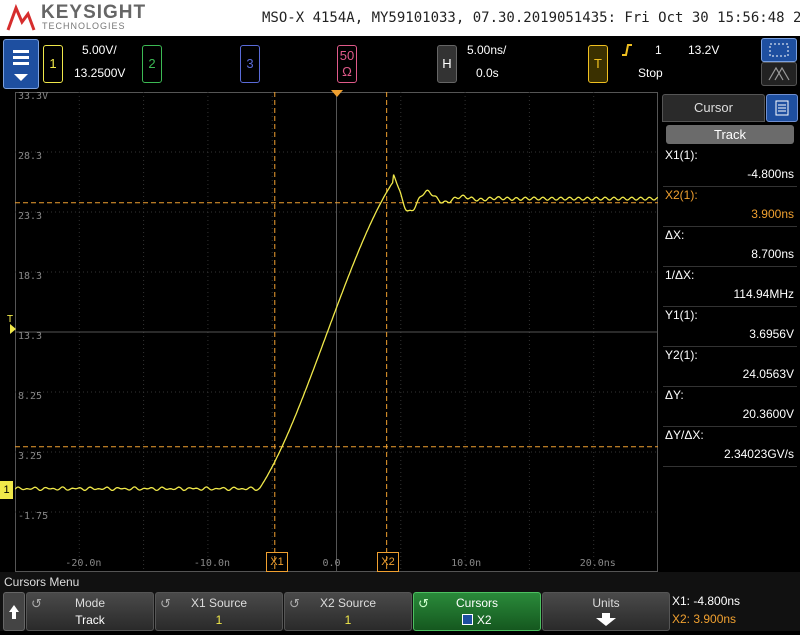 This screenshot has width=800, height=635. I want to click on units-softkey: Units, so click(606, 611).